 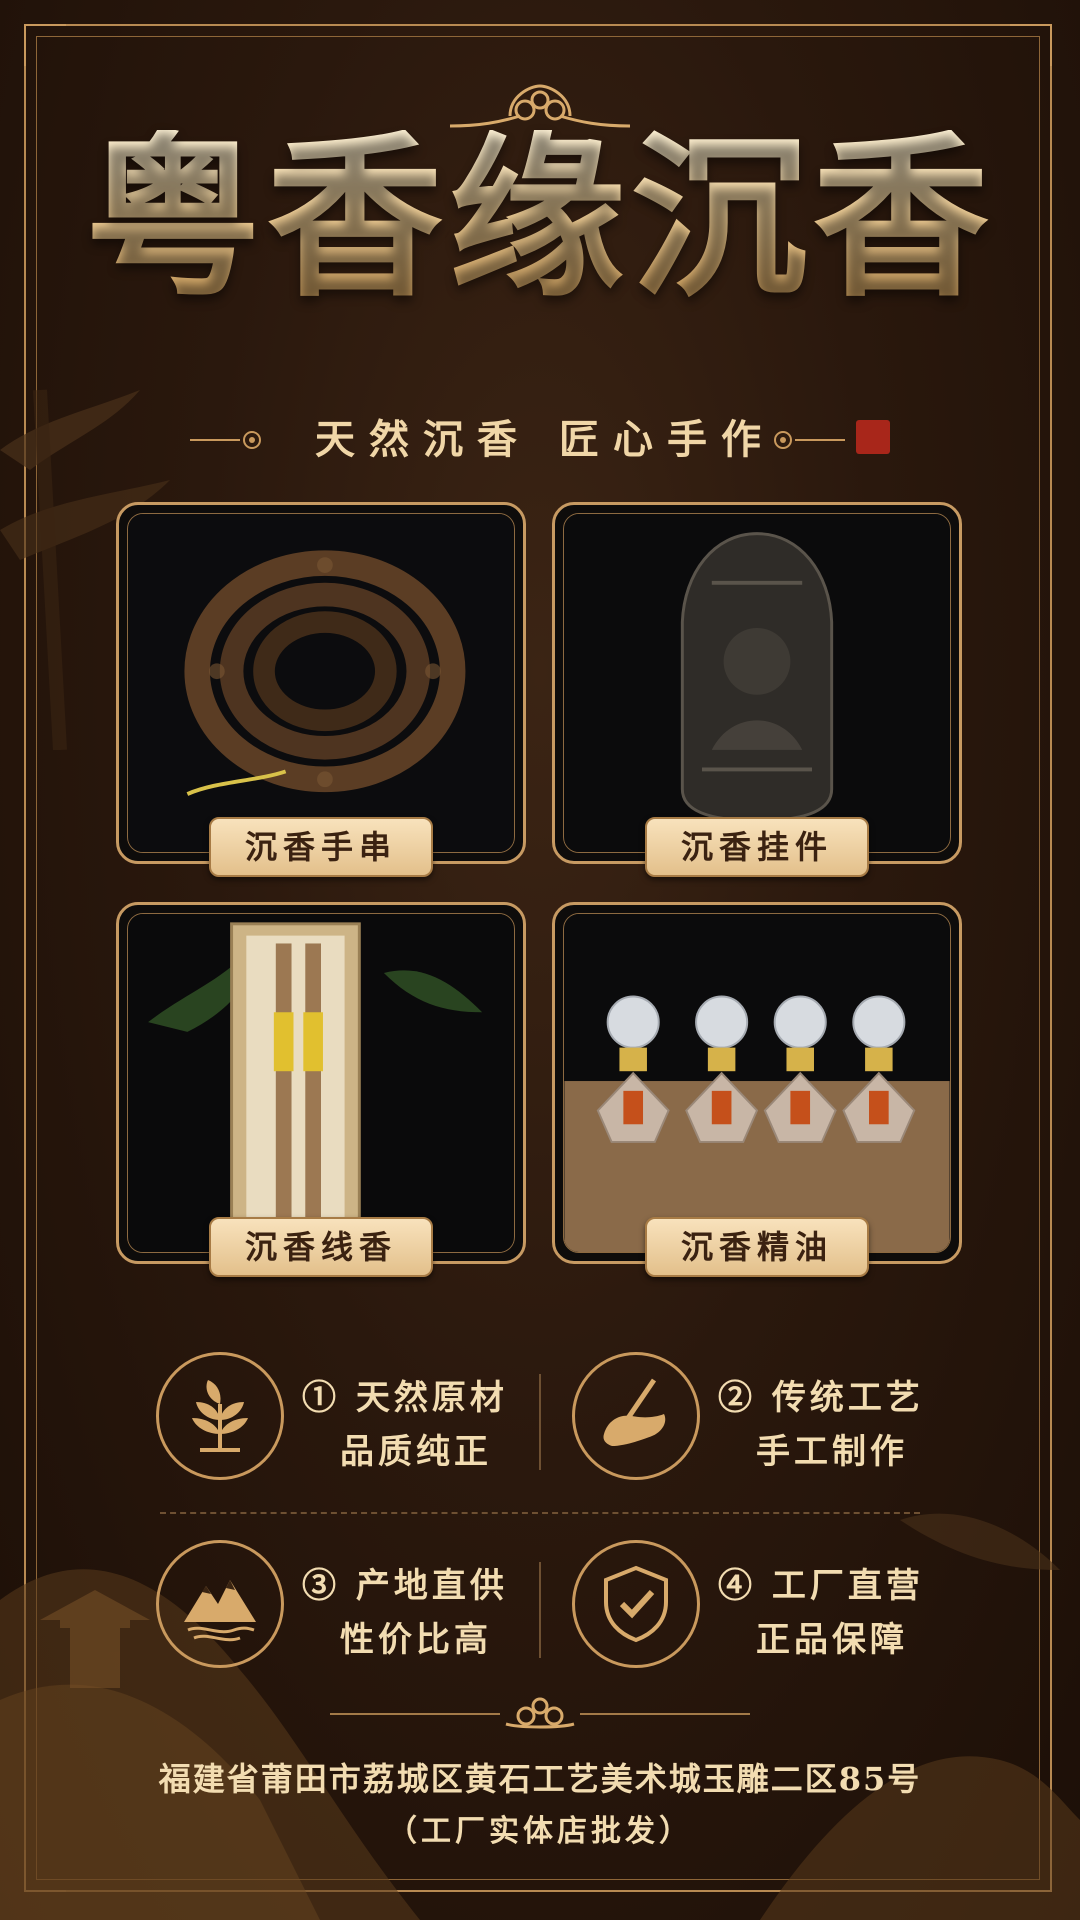 I want to click on product-label: 沉香手串, so click(x=321, y=847).